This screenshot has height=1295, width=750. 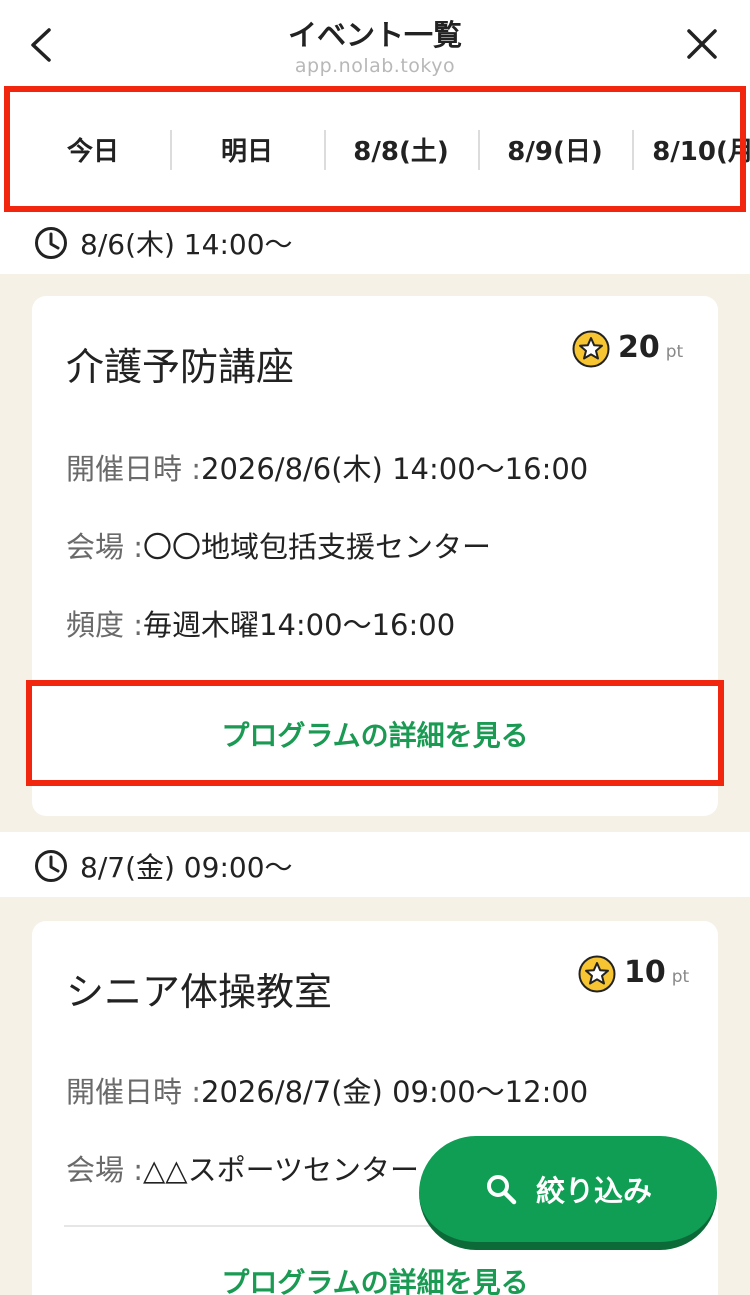 I want to click on date-tab-8-9: 8/9(日), so click(x=555, y=149).